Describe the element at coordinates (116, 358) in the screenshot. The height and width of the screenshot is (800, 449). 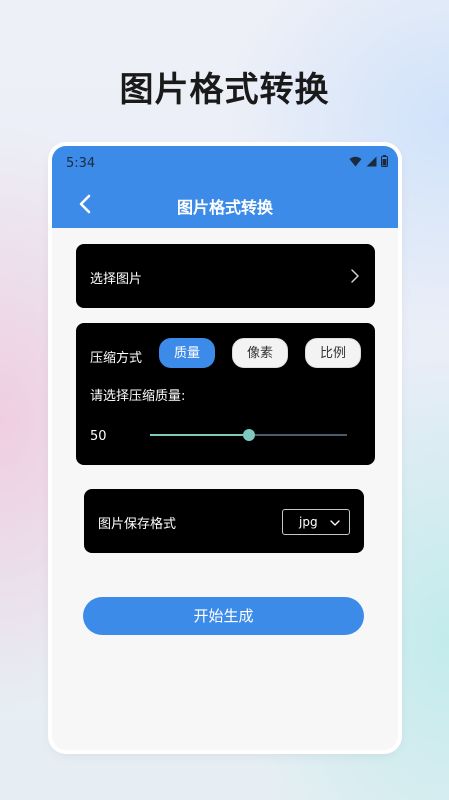
I see `compression-label: 压缩方式` at that location.